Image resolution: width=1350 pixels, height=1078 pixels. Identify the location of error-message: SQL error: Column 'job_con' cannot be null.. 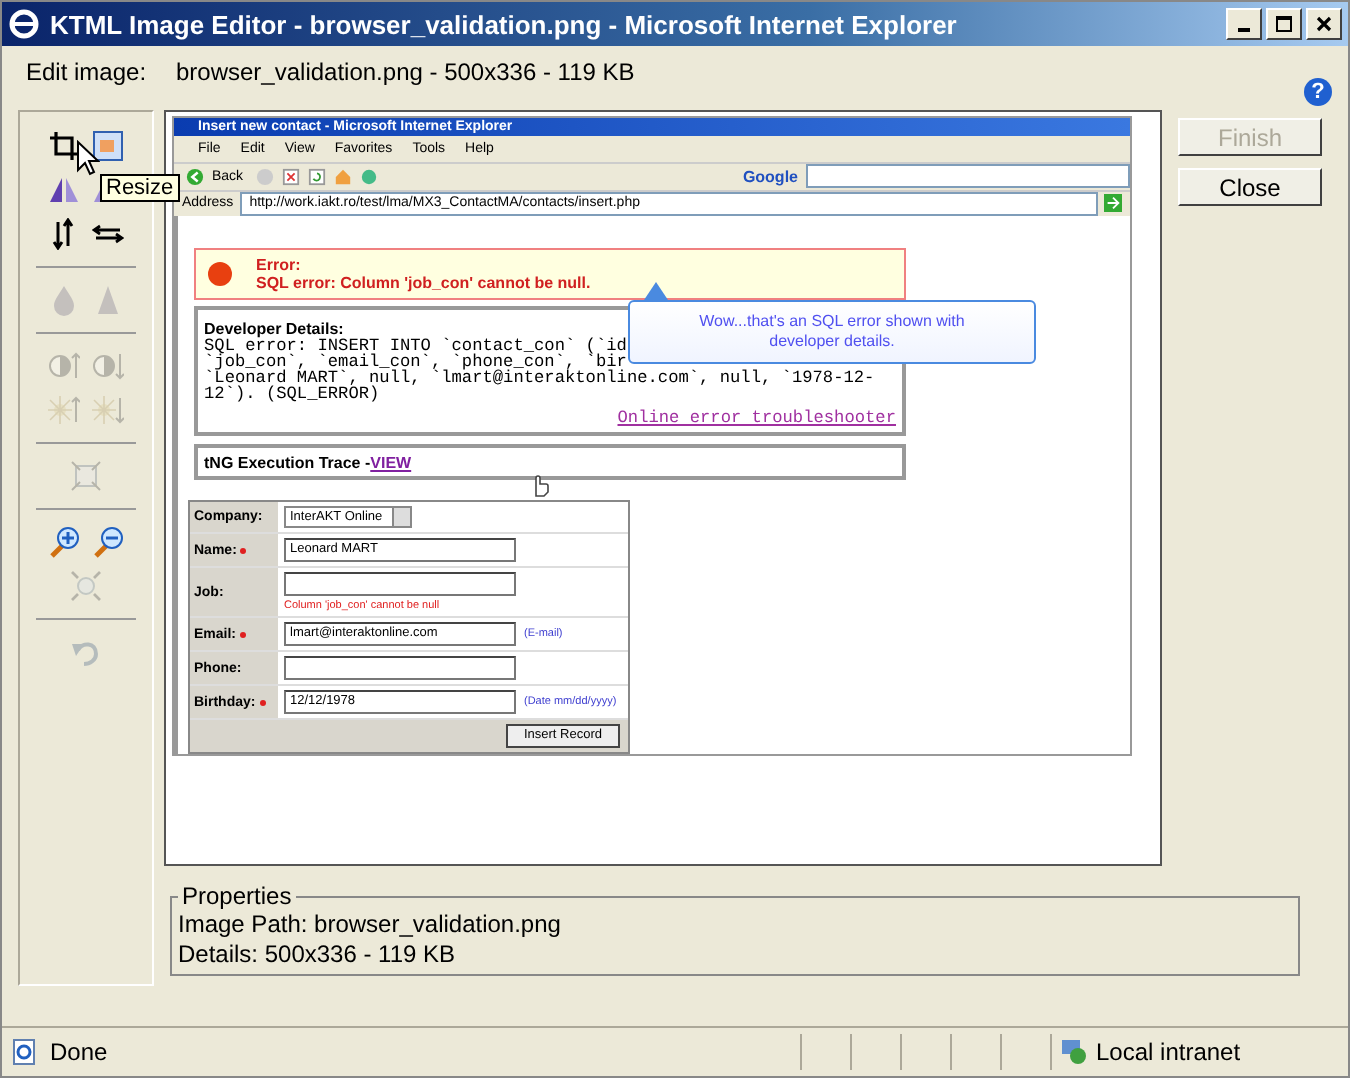
(423, 283).